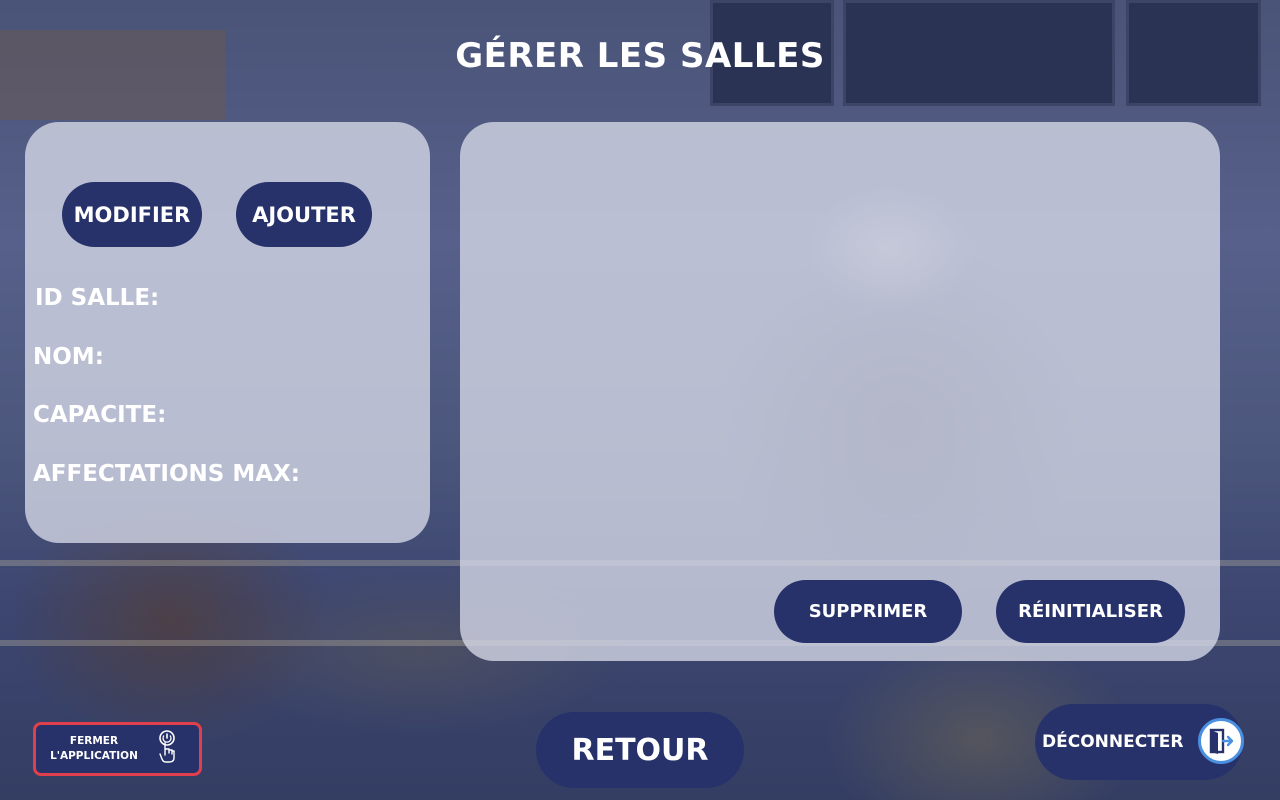  I want to click on logout-label: DÉCONNECTER, so click(1113, 742).